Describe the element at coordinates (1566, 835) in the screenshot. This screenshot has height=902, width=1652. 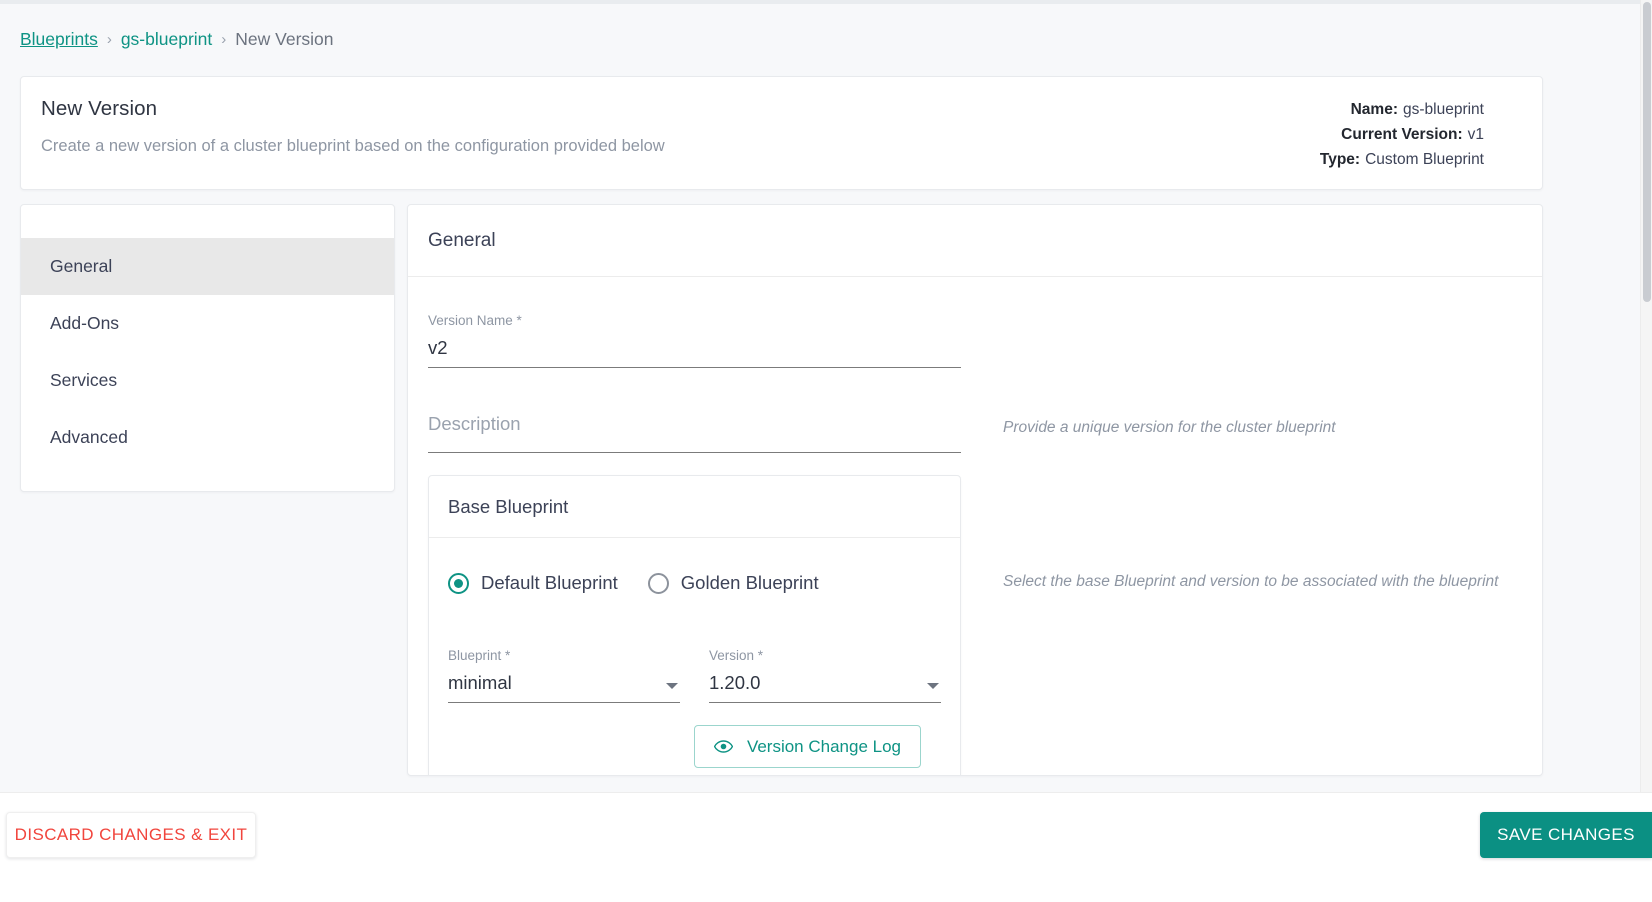
I see `save-changes-button: SAVE CHANGES` at that location.